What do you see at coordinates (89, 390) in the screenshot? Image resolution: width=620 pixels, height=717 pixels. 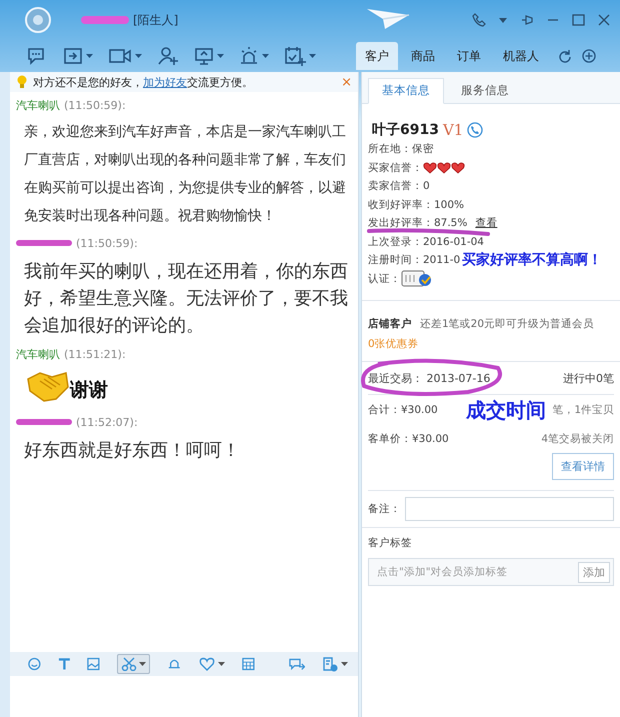 I see `message-text: 谢谢` at bounding box center [89, 390].